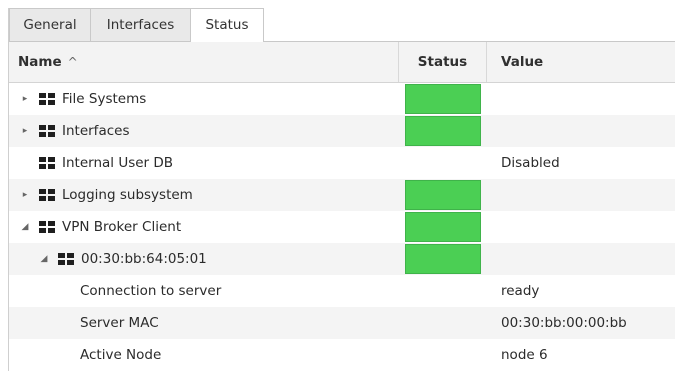  I want to click on table-row-active-node: Active Node node 6, so click(342, 355).